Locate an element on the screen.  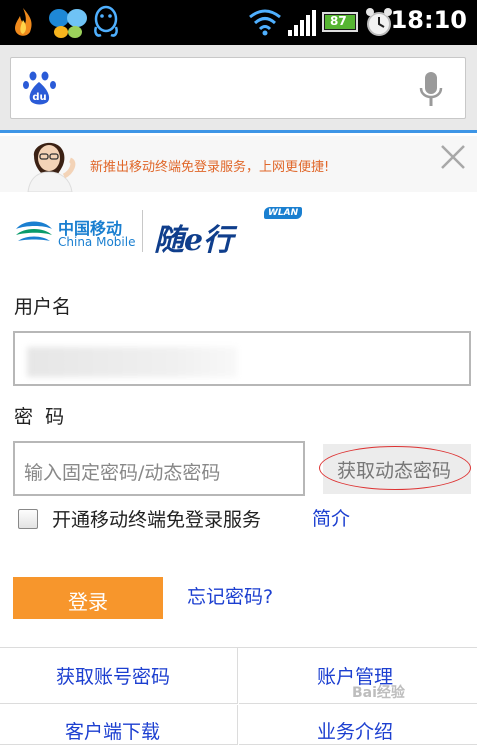
password-placeholder: 输入固定密码/动态密码 is located at coordinates (122, 473).